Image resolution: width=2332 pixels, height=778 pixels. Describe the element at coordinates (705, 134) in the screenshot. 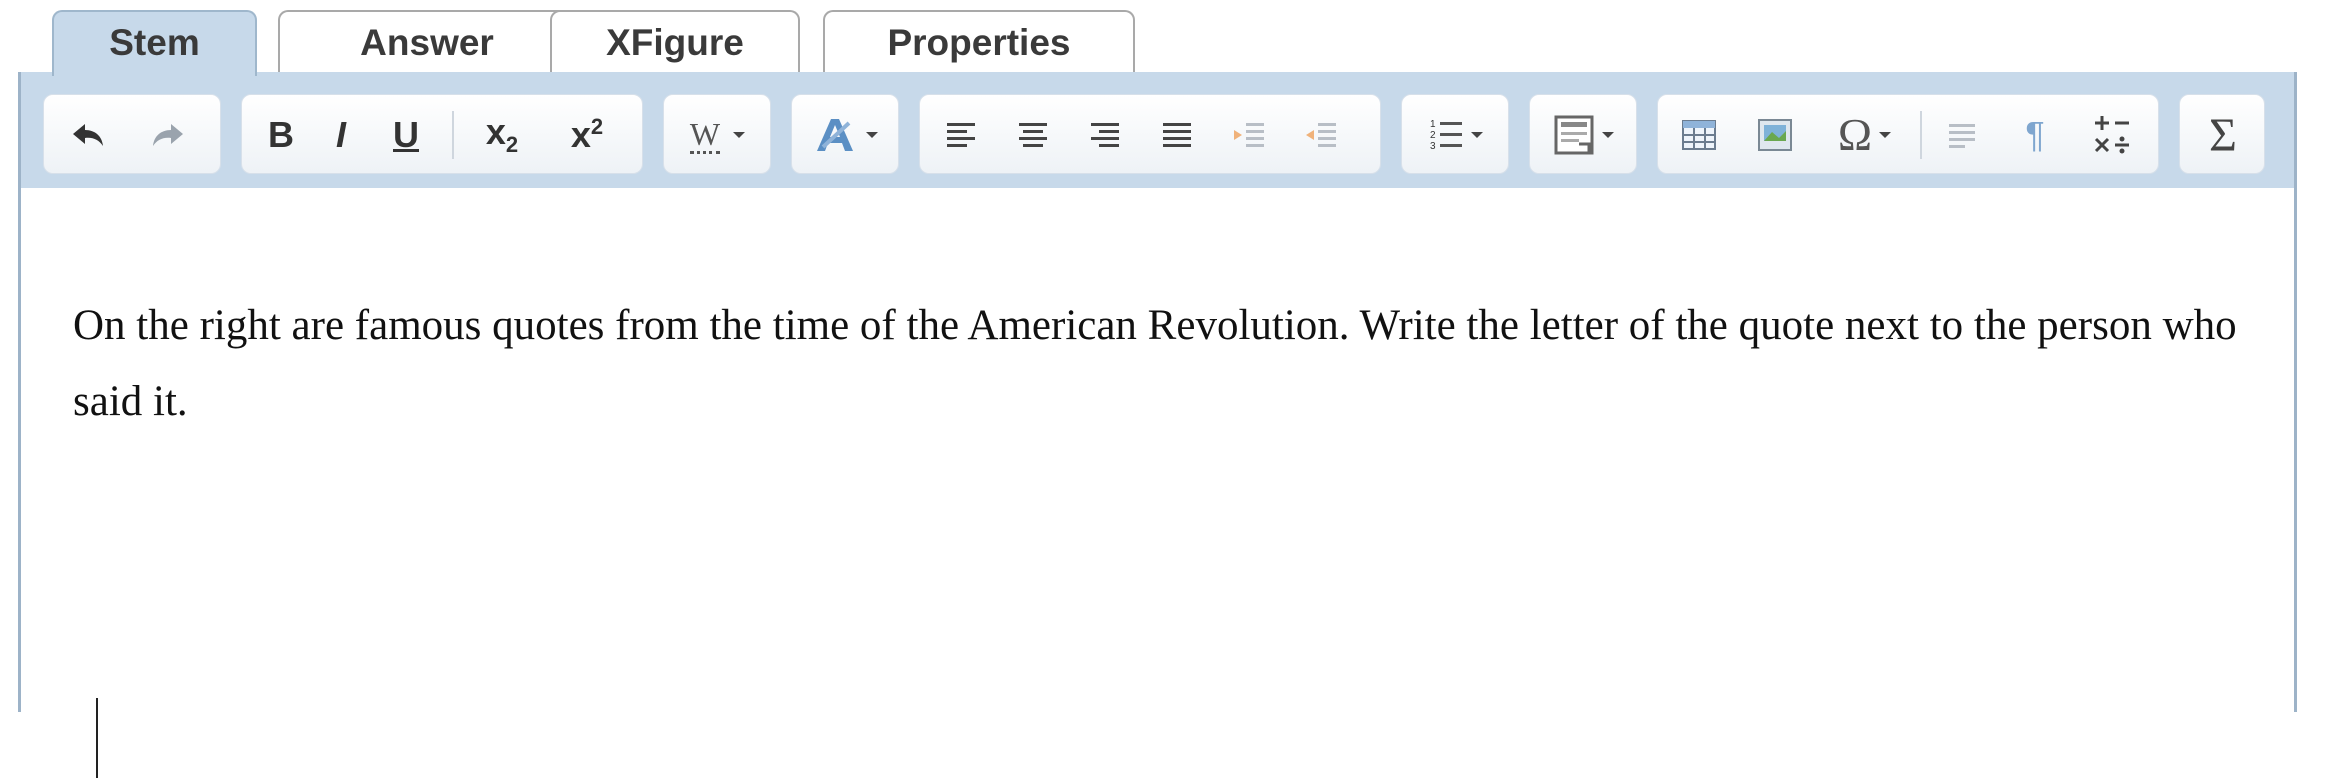

I see `word-format-icon: W` at that location.